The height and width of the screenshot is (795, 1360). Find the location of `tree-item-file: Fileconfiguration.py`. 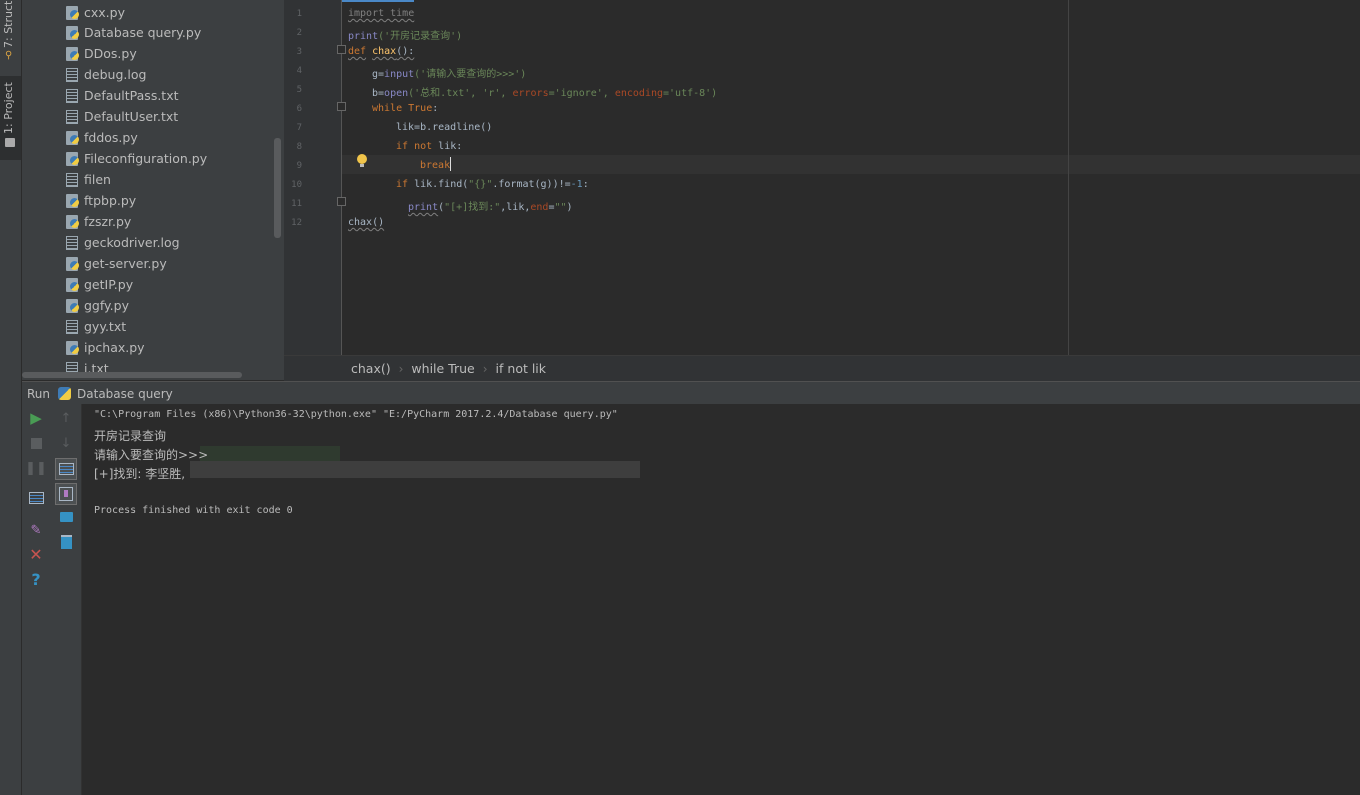

tree-item-file: Fileconfiguration.py is located at coordinates (136, 158).